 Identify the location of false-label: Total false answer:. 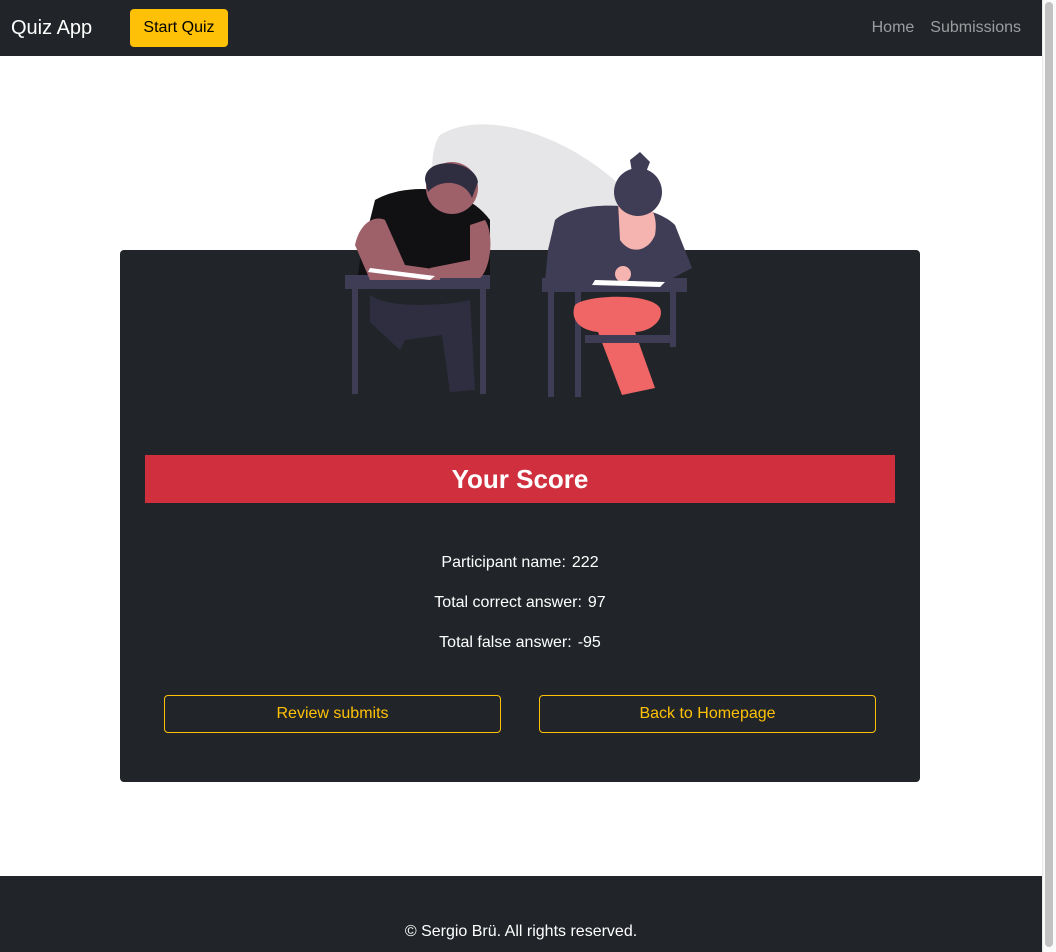
(505, 642).